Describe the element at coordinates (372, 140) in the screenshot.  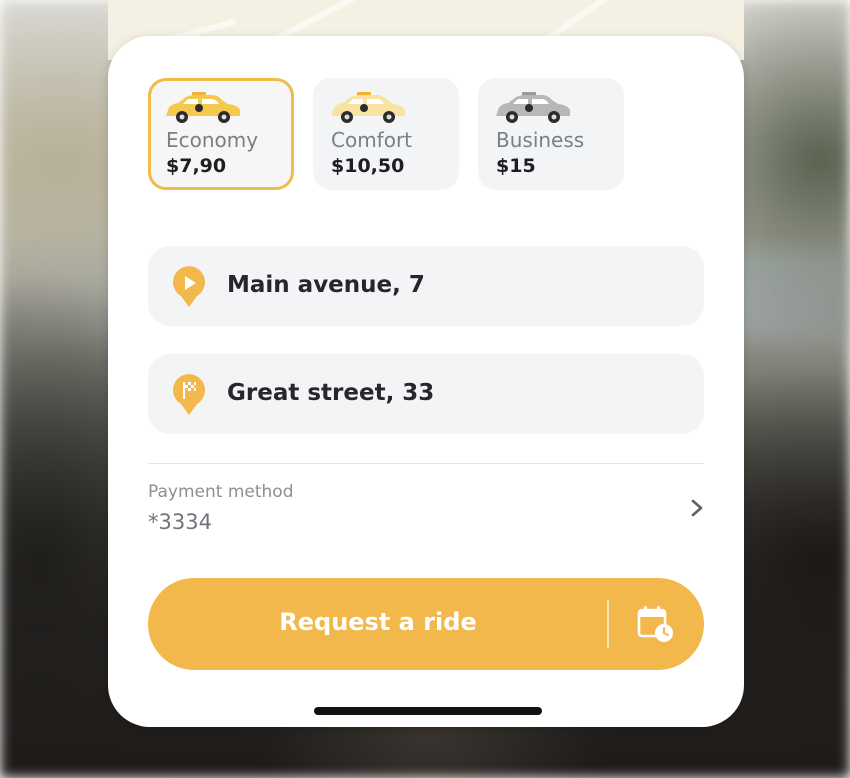
I see `ride-option-name: Comfort` at that location.